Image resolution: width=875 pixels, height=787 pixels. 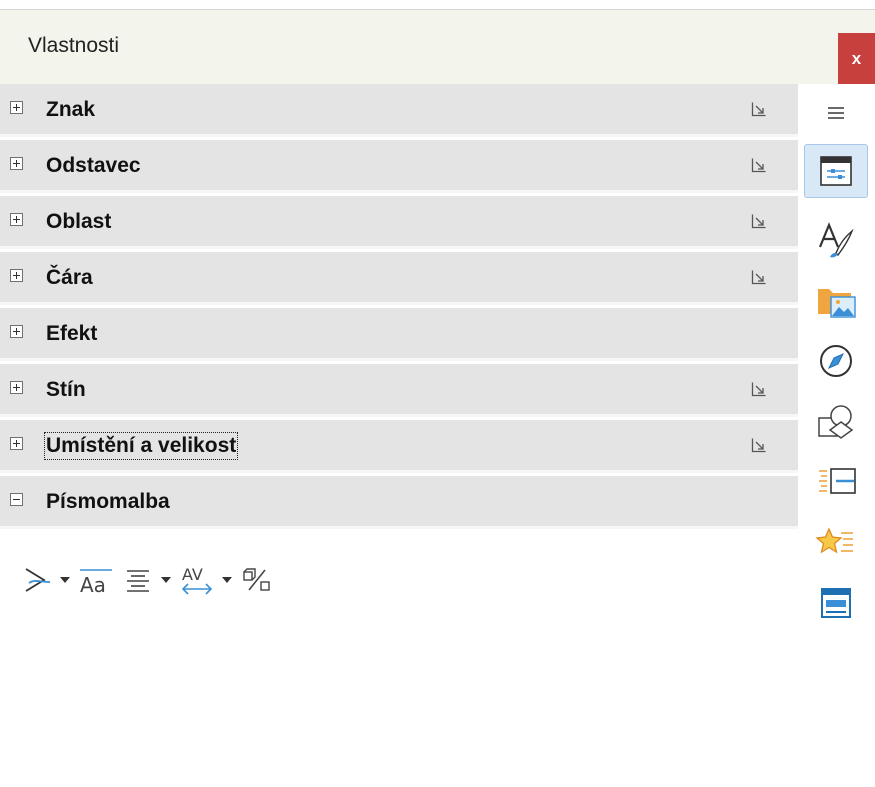 I want to click on section-pismomalba: Písmomalba, so click(x=399, y=502).